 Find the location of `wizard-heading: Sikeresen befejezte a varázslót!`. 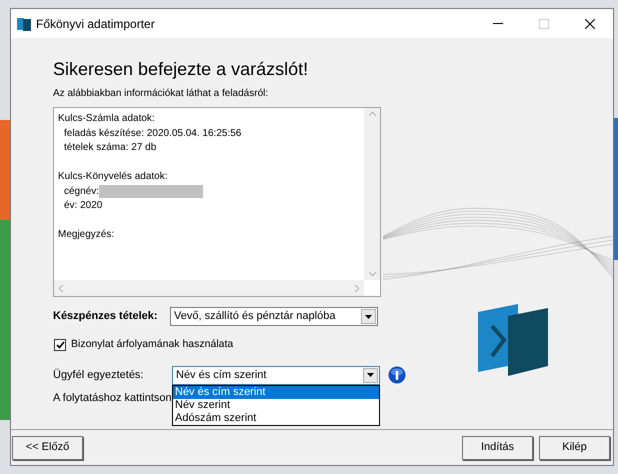

wizard-heading: Sikeresen befejezte a varázslót! is located at coordinates (181, 69).